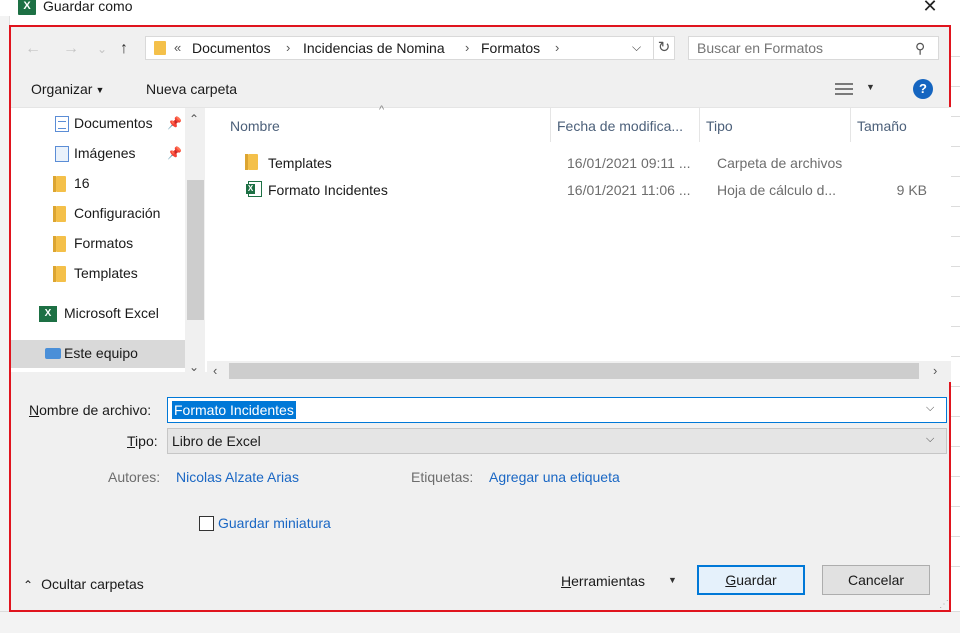  What do you see at coordinates (62, 124) in the screenshot?
I see `documents-icon` at bounding box center [62, 124].